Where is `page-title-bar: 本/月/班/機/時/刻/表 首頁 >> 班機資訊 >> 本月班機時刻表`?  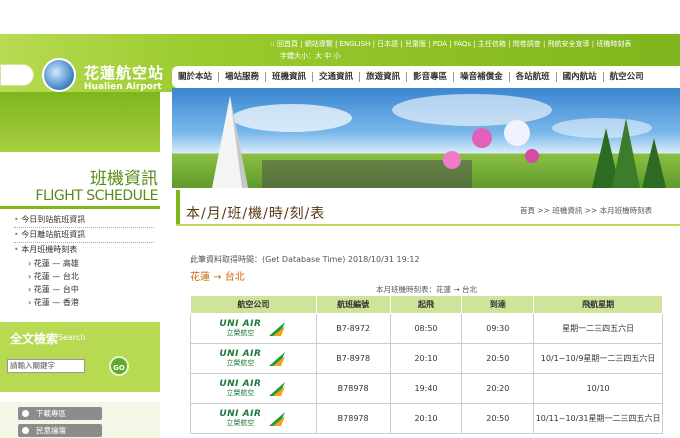
page-title-bar: 本/月/班/機/時/刻/表 首頁 >> 班機資訊 >> 本月班機時刻表 is located at coordinates (428, 209).